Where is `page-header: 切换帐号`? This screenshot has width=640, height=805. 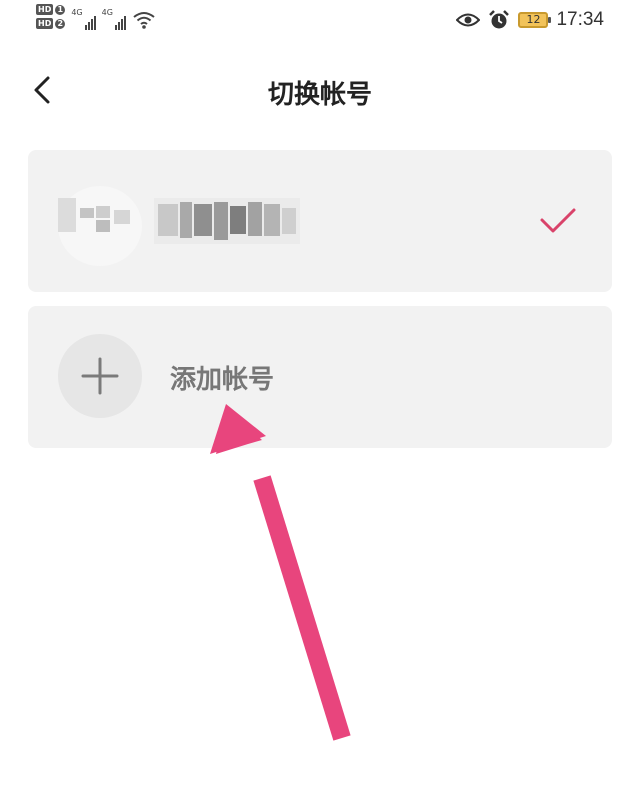 page-header: 切换帐号 is located at coordinates (320, 91).